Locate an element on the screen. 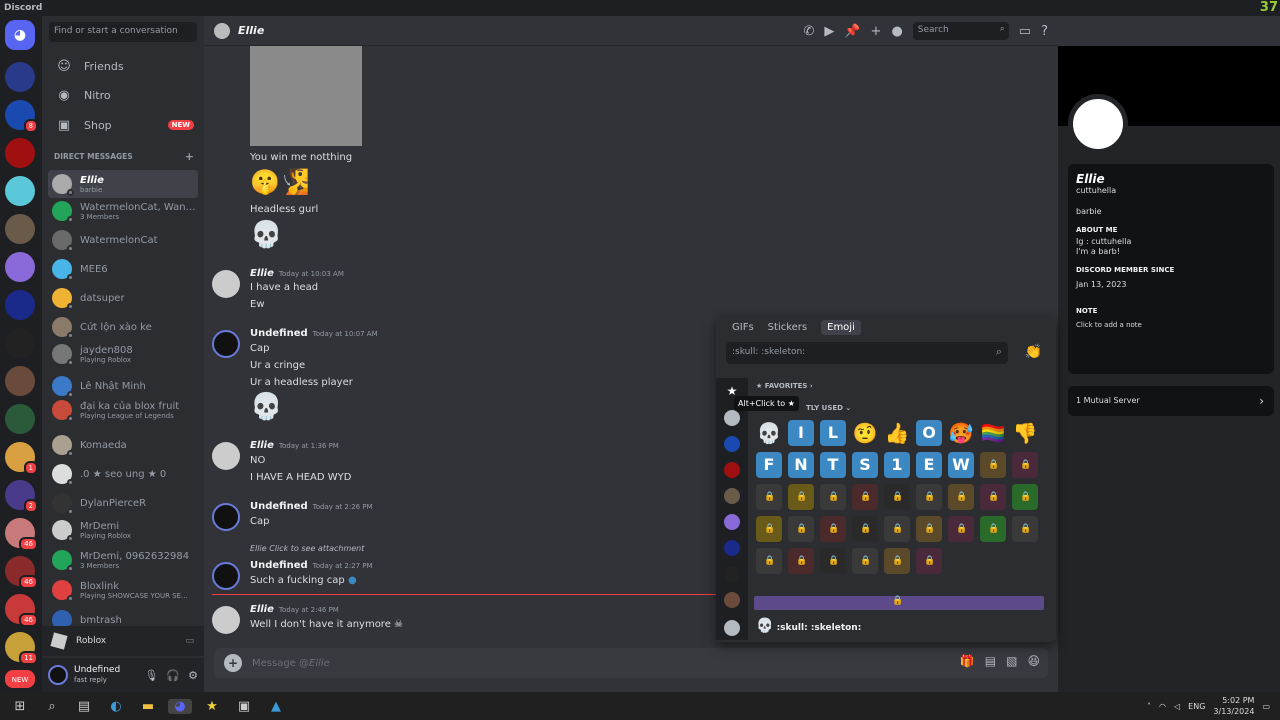 Image resolution: width=1280 pixels, height=720 pixels. emoji-button: 🤨 is located at coordinates (865, 433).